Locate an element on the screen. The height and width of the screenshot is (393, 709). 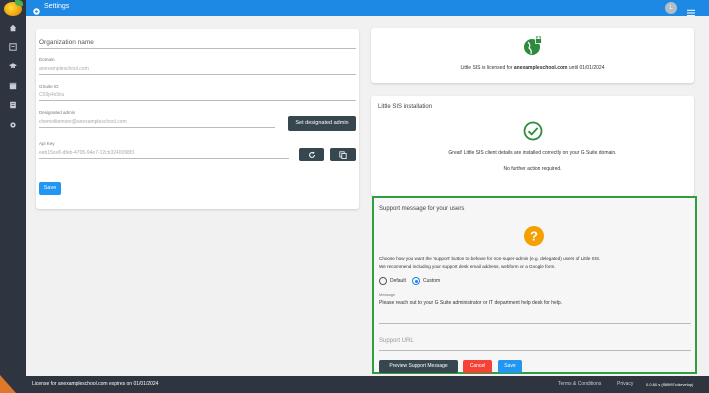
gsuite-id-underline is located at coordinates (197, 100).